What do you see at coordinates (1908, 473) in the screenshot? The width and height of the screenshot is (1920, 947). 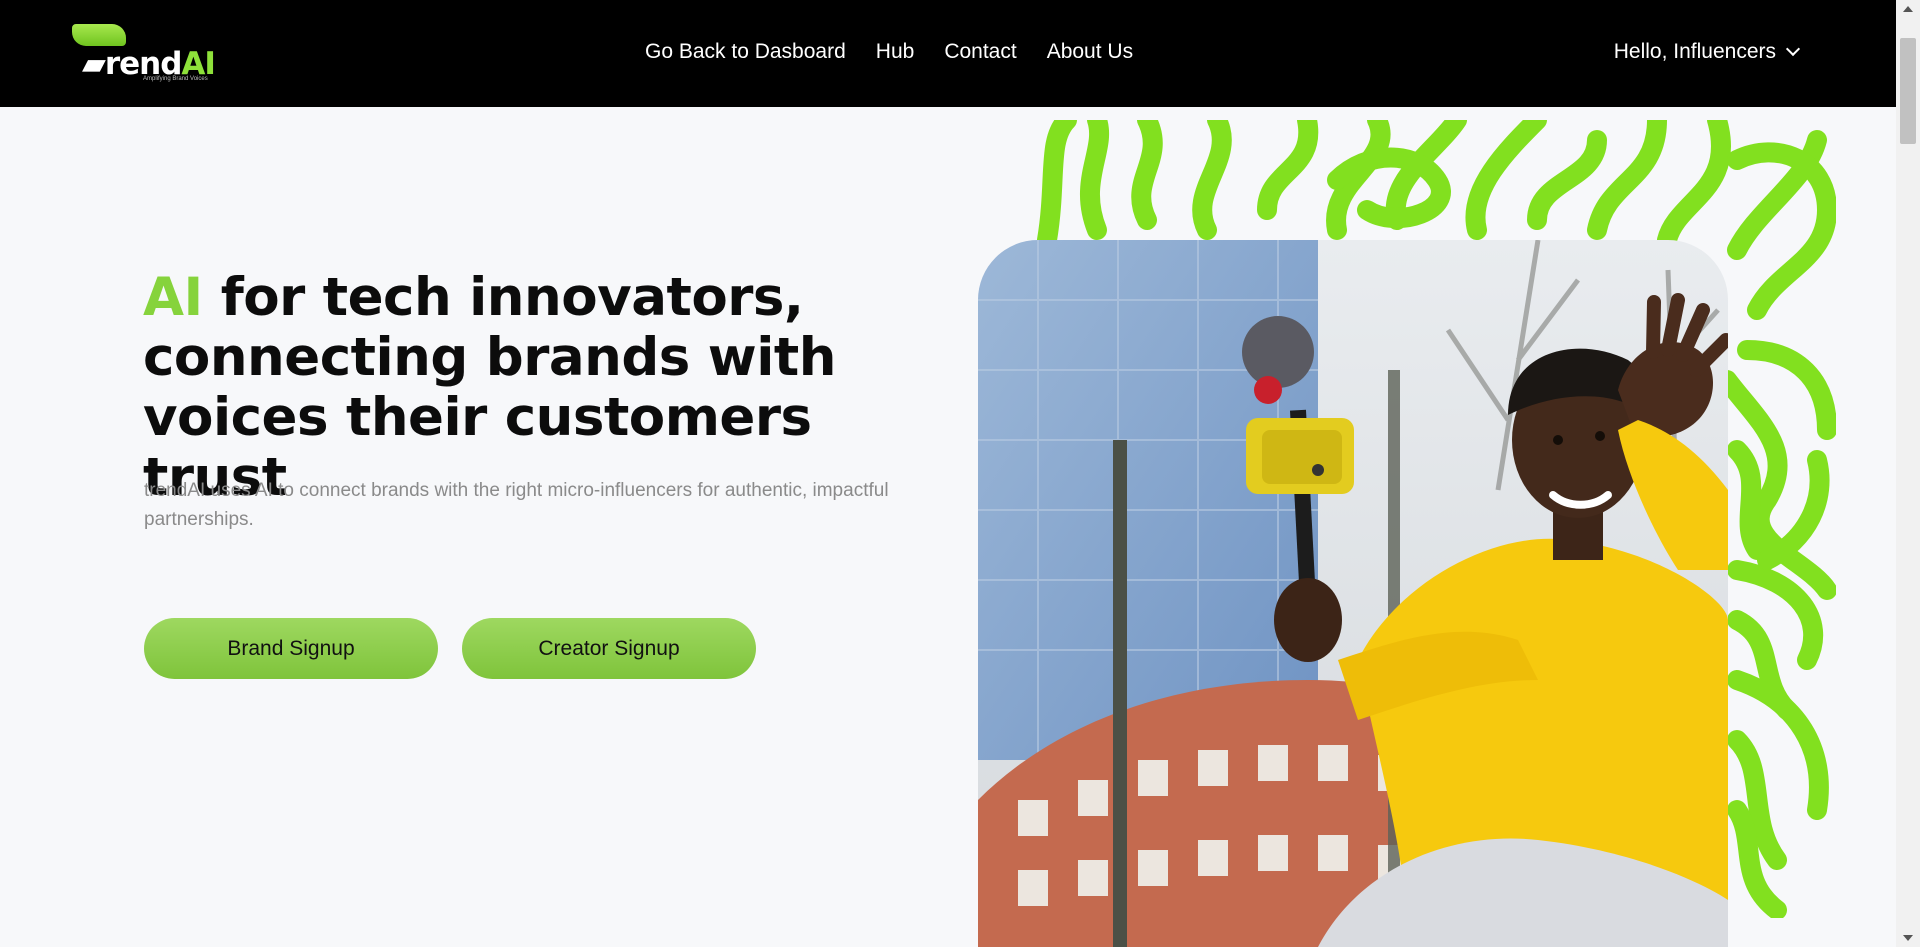 I see `page-scrollbar` at bounding box center [1908, 473].